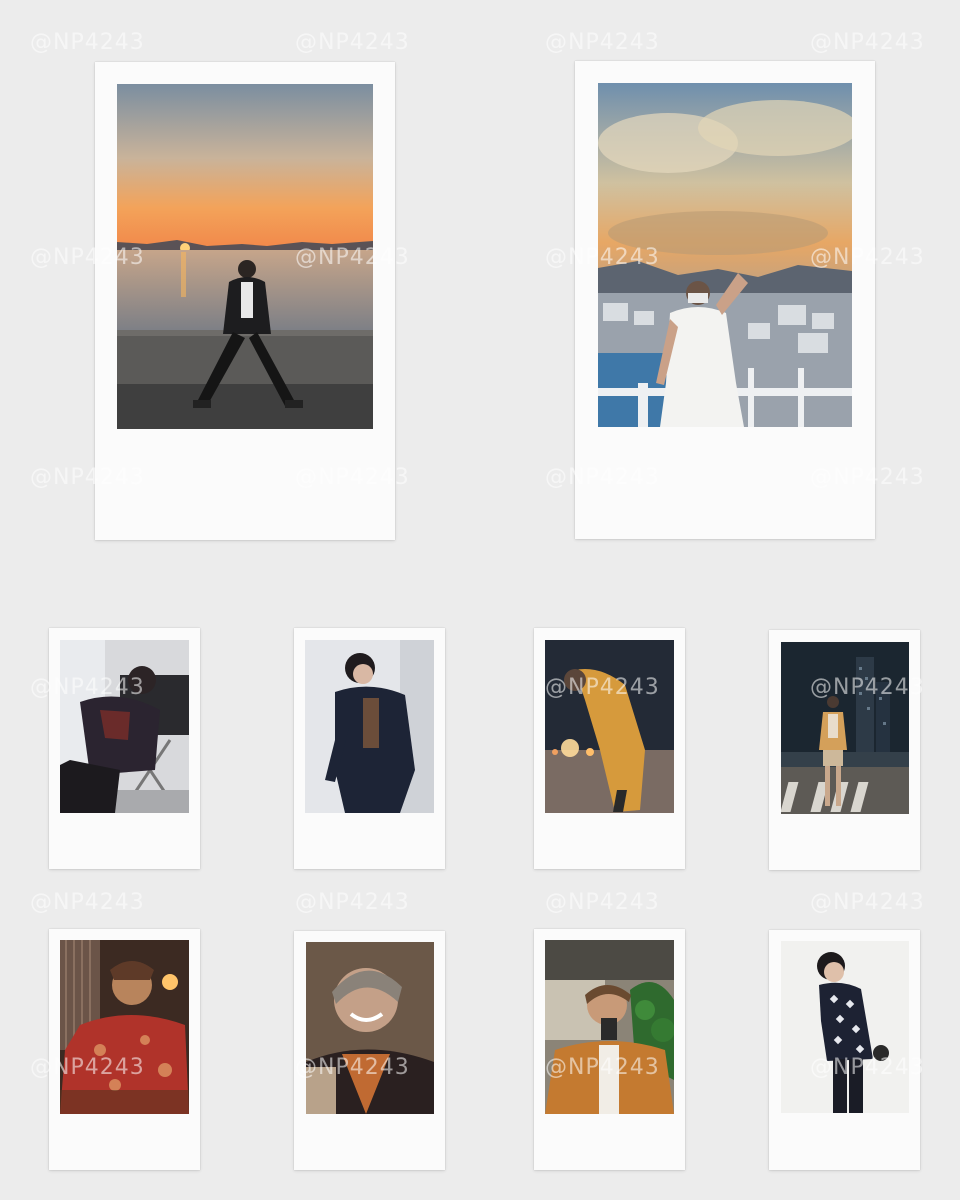 Image resolution: width=960 pixels, height=1200 pixels. I want to click on polaroid-frame-studio-dark-suit, so click(369, 748).